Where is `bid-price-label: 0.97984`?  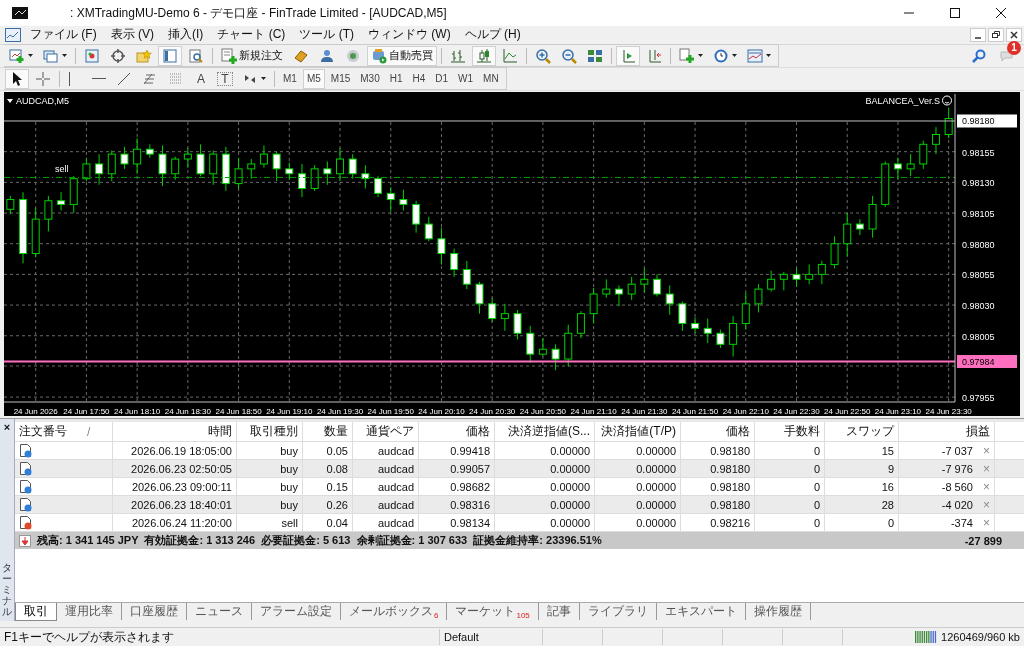 bid-price-label: 0.97984 is located at coordinates (978, 361).